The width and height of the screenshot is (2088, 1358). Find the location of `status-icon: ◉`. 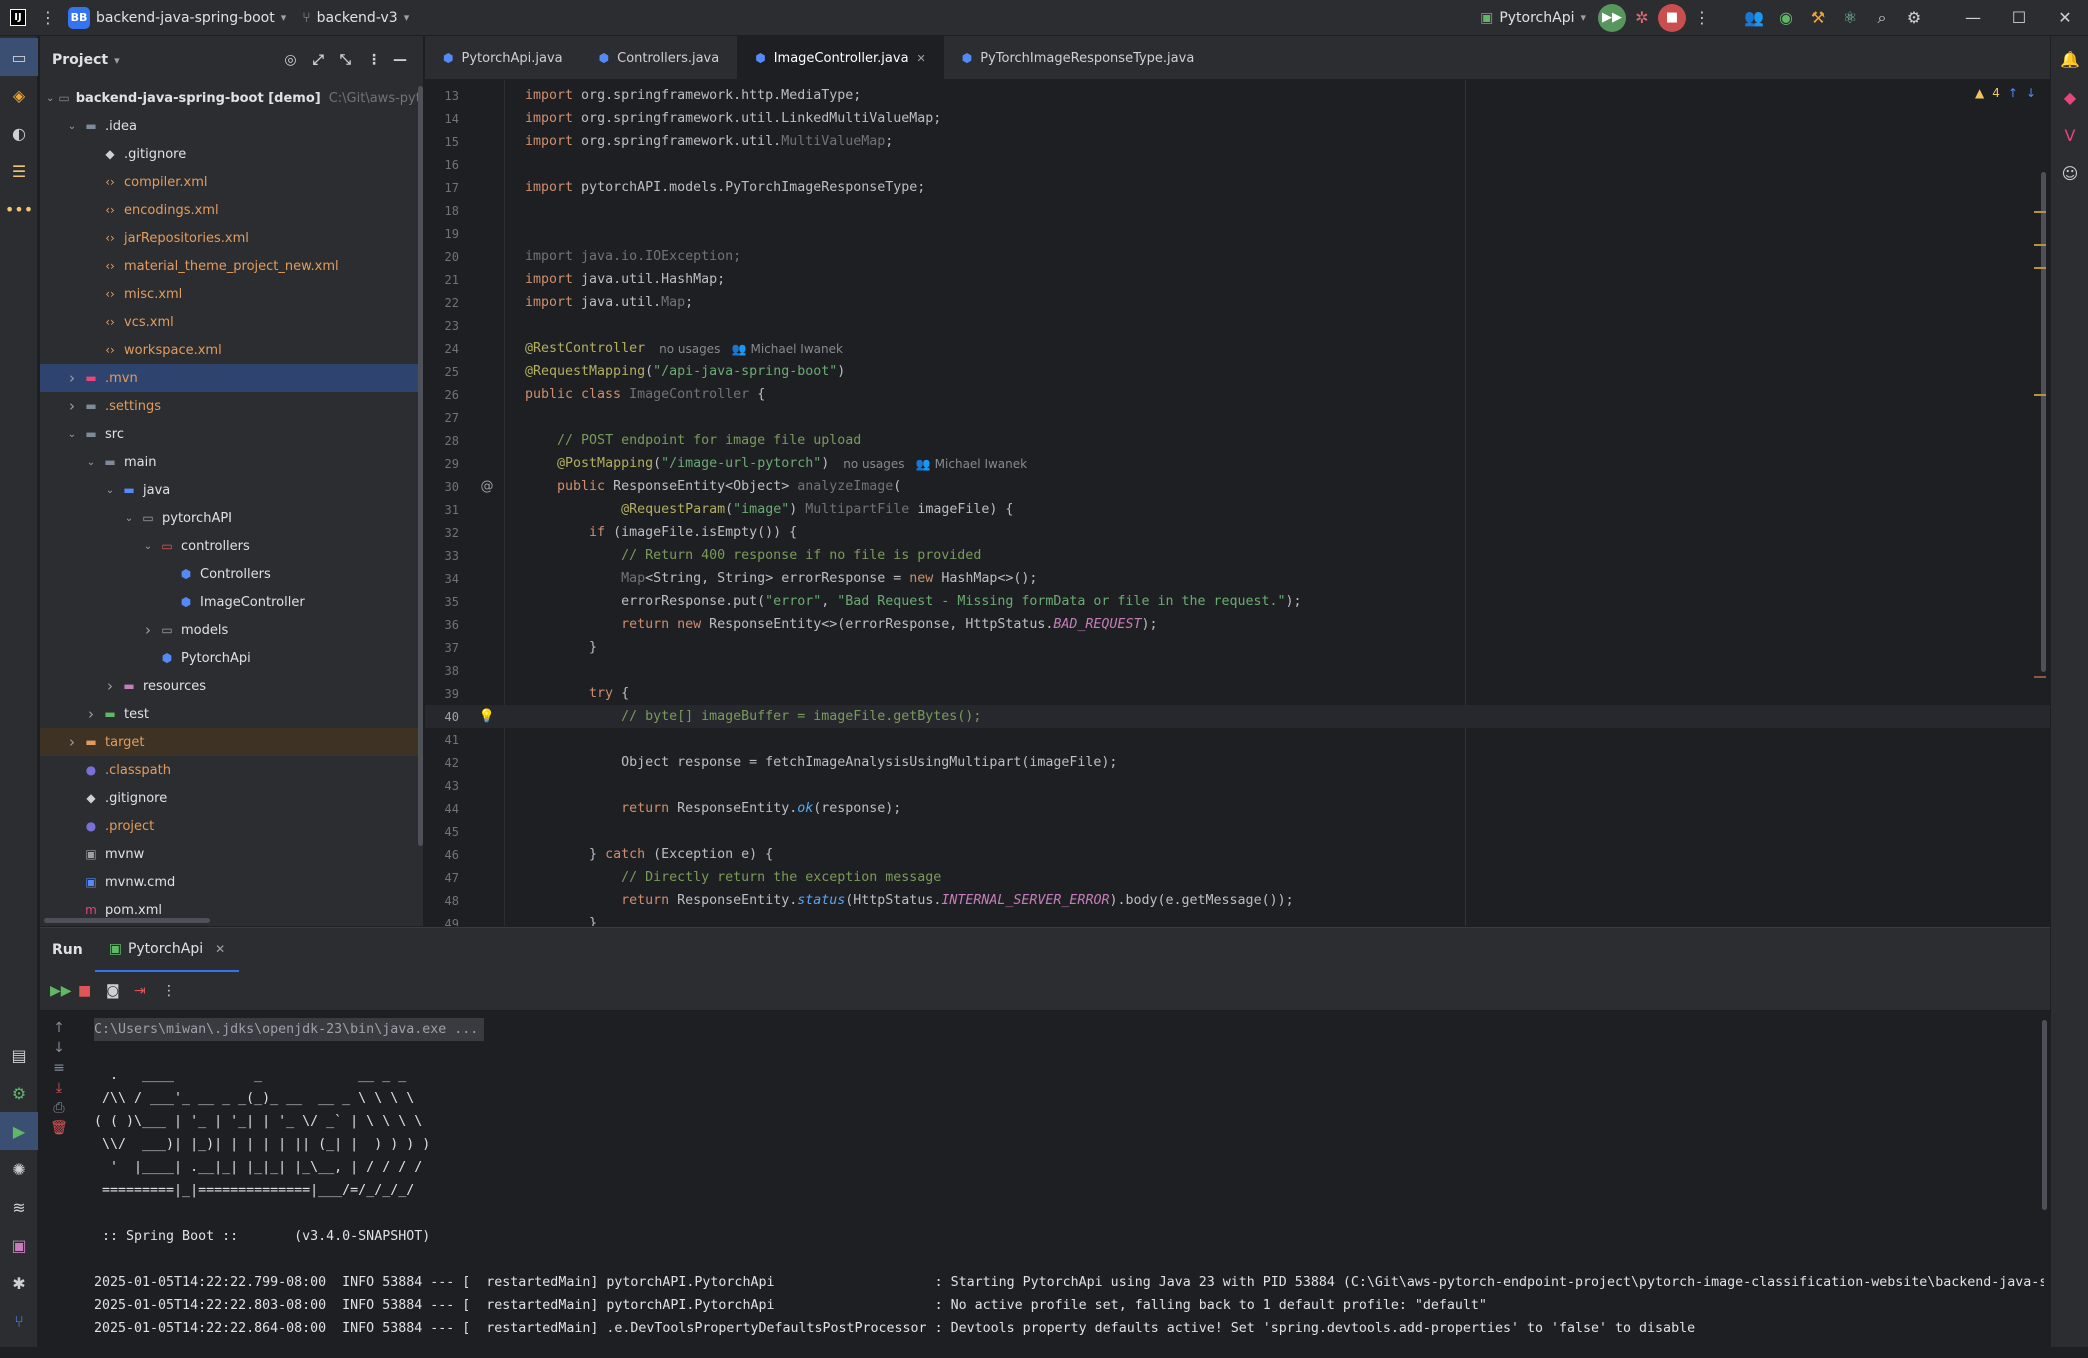

status-icon: ◉ is located at coordinates (1786, 18).